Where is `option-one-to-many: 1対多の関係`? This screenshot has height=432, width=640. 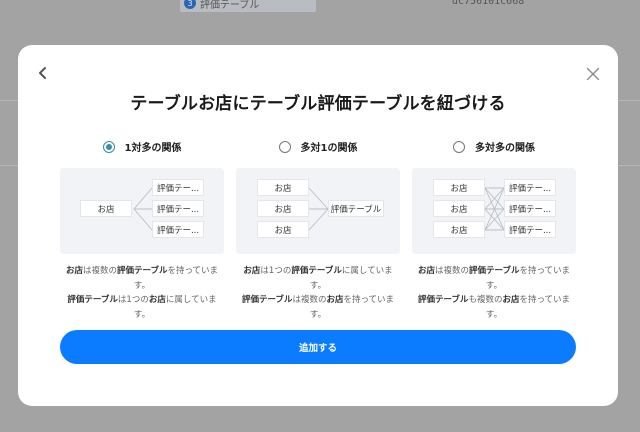
option-one-to-many: 1対多の関係 is located at coordinates (142, 146).